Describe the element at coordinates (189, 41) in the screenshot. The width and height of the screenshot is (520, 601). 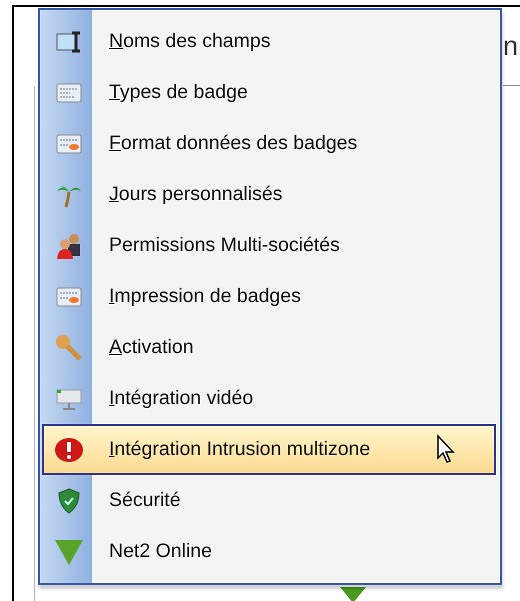
I see `menu-item-label: Noms des champs` at that location.